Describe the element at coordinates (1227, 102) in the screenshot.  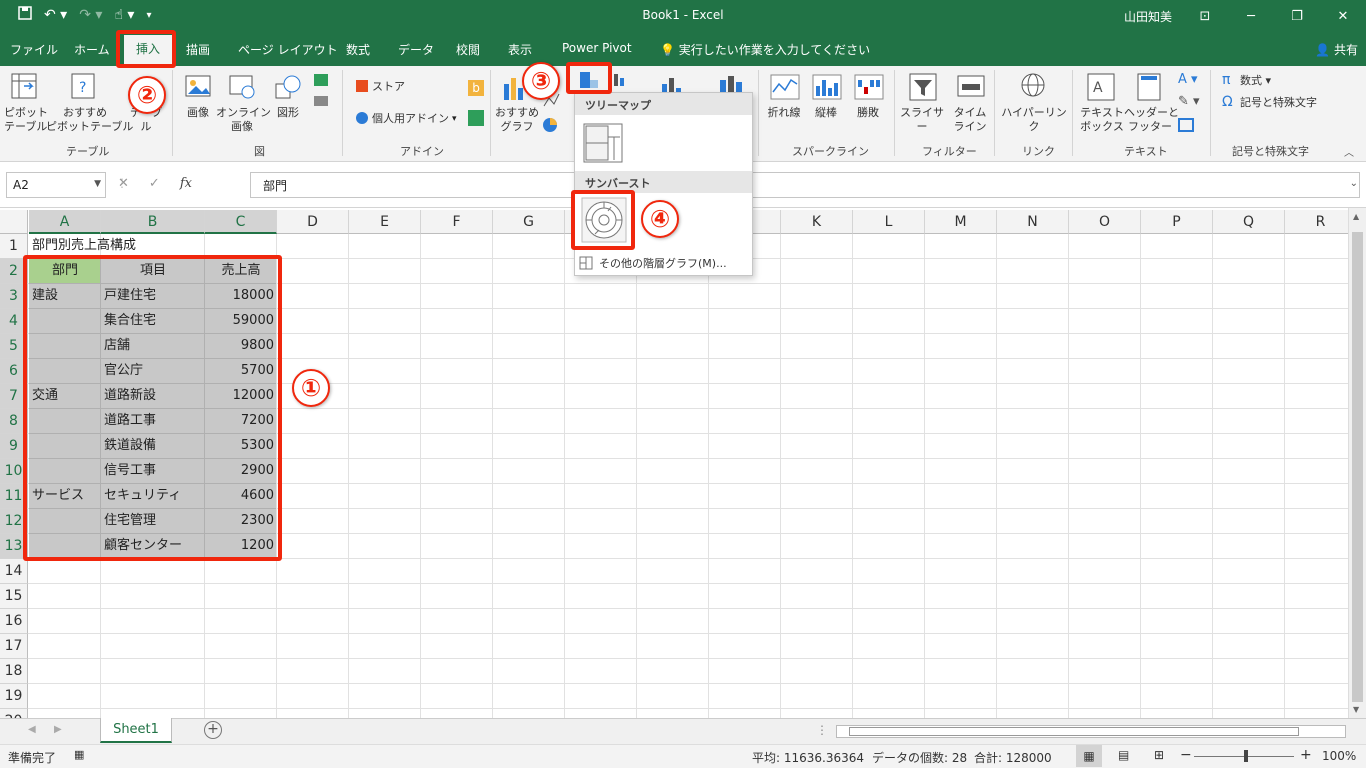
I see `omega-icon: Ω` at that location.